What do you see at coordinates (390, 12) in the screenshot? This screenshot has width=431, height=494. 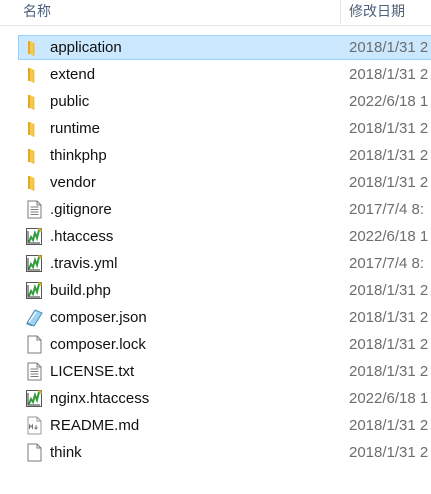 I see `column-header-date: 修改日期` at bounding box center [390, 12].